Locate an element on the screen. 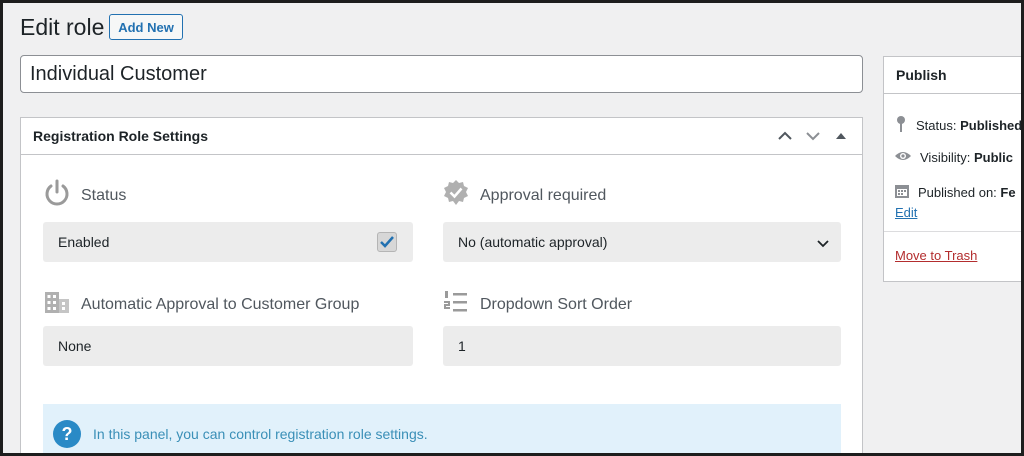 The image size is (1024, 456). status-checkbox is located at coordinates (387, 242).